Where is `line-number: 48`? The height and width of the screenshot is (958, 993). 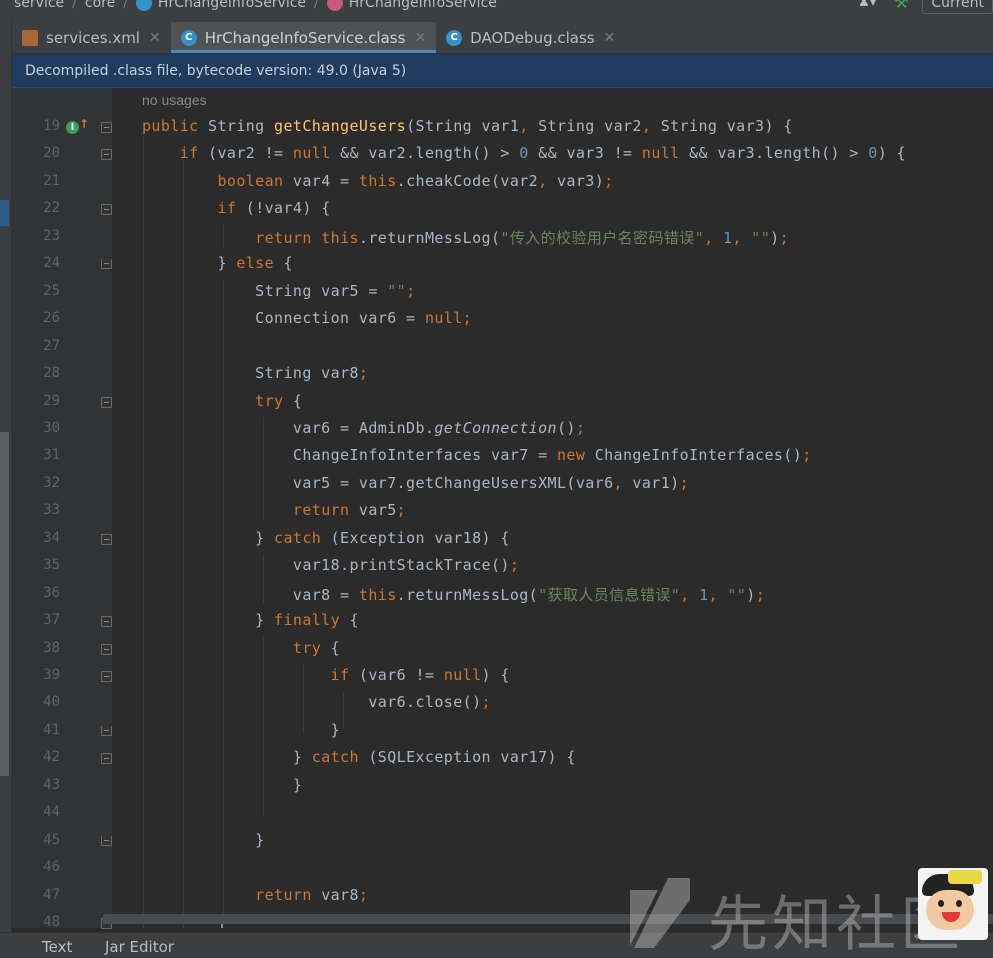 line-number: 48 is located at coordinates (51, 922).